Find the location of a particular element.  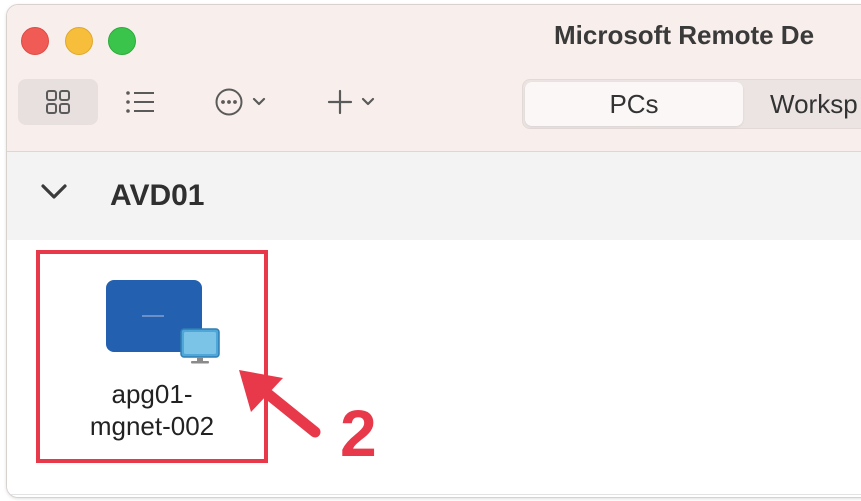

minimize-window-button is located at coordinates (79, 41).